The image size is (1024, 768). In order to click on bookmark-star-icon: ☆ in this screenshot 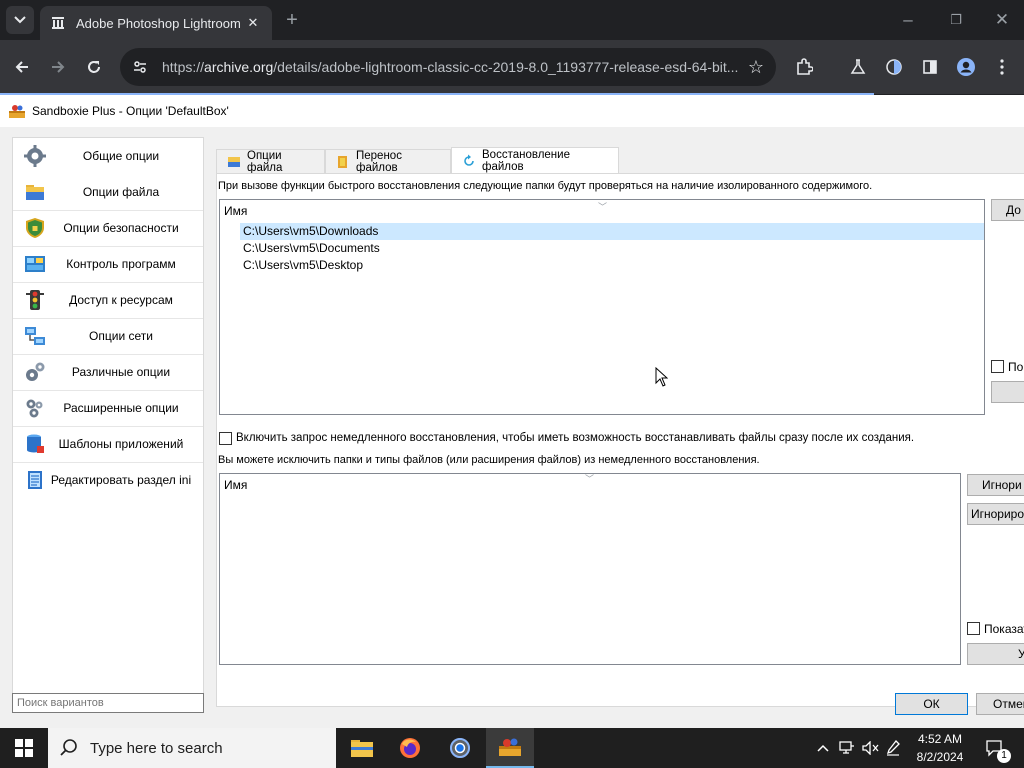, I will do `click(756, 67)`.